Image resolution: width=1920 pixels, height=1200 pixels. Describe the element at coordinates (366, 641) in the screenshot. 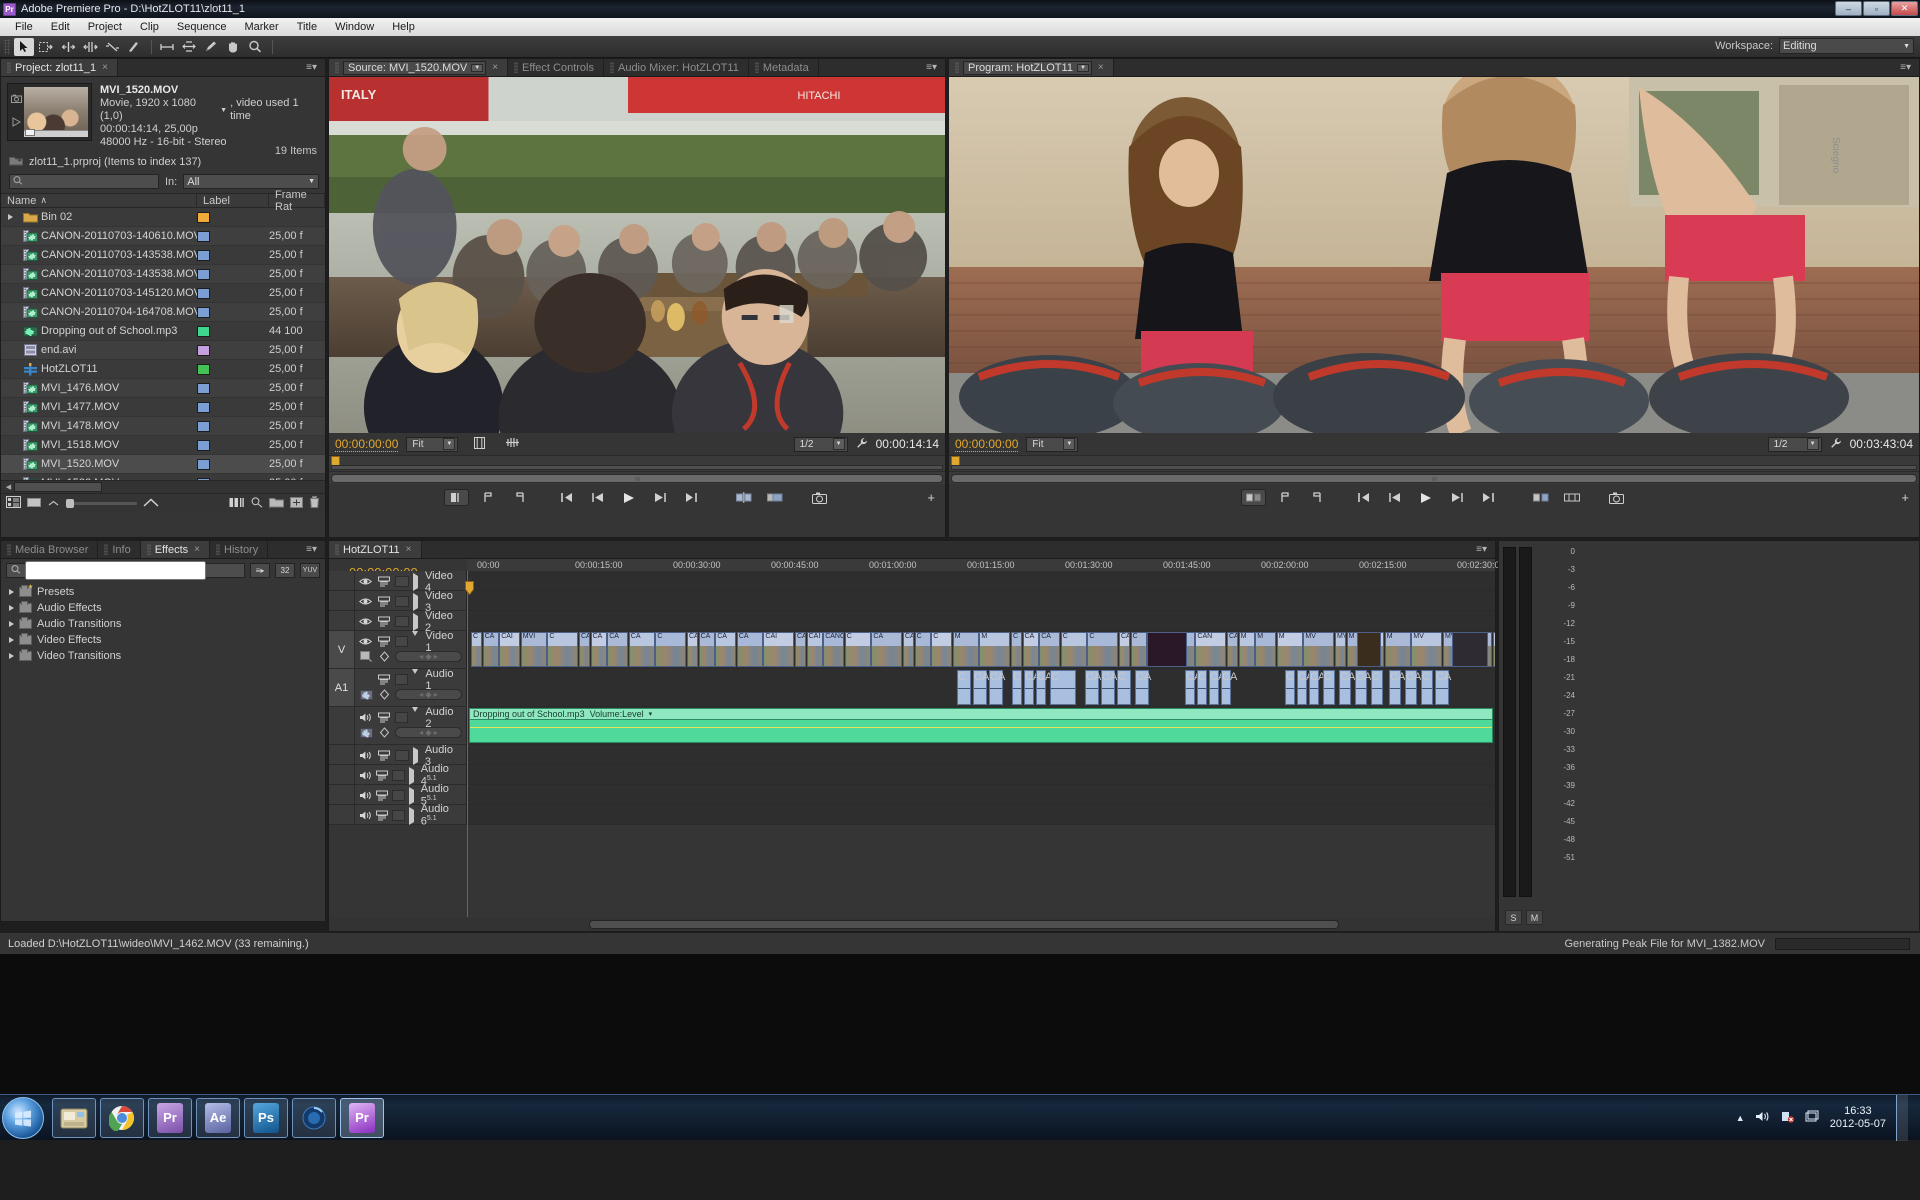

I see `eye-icon` at that location.